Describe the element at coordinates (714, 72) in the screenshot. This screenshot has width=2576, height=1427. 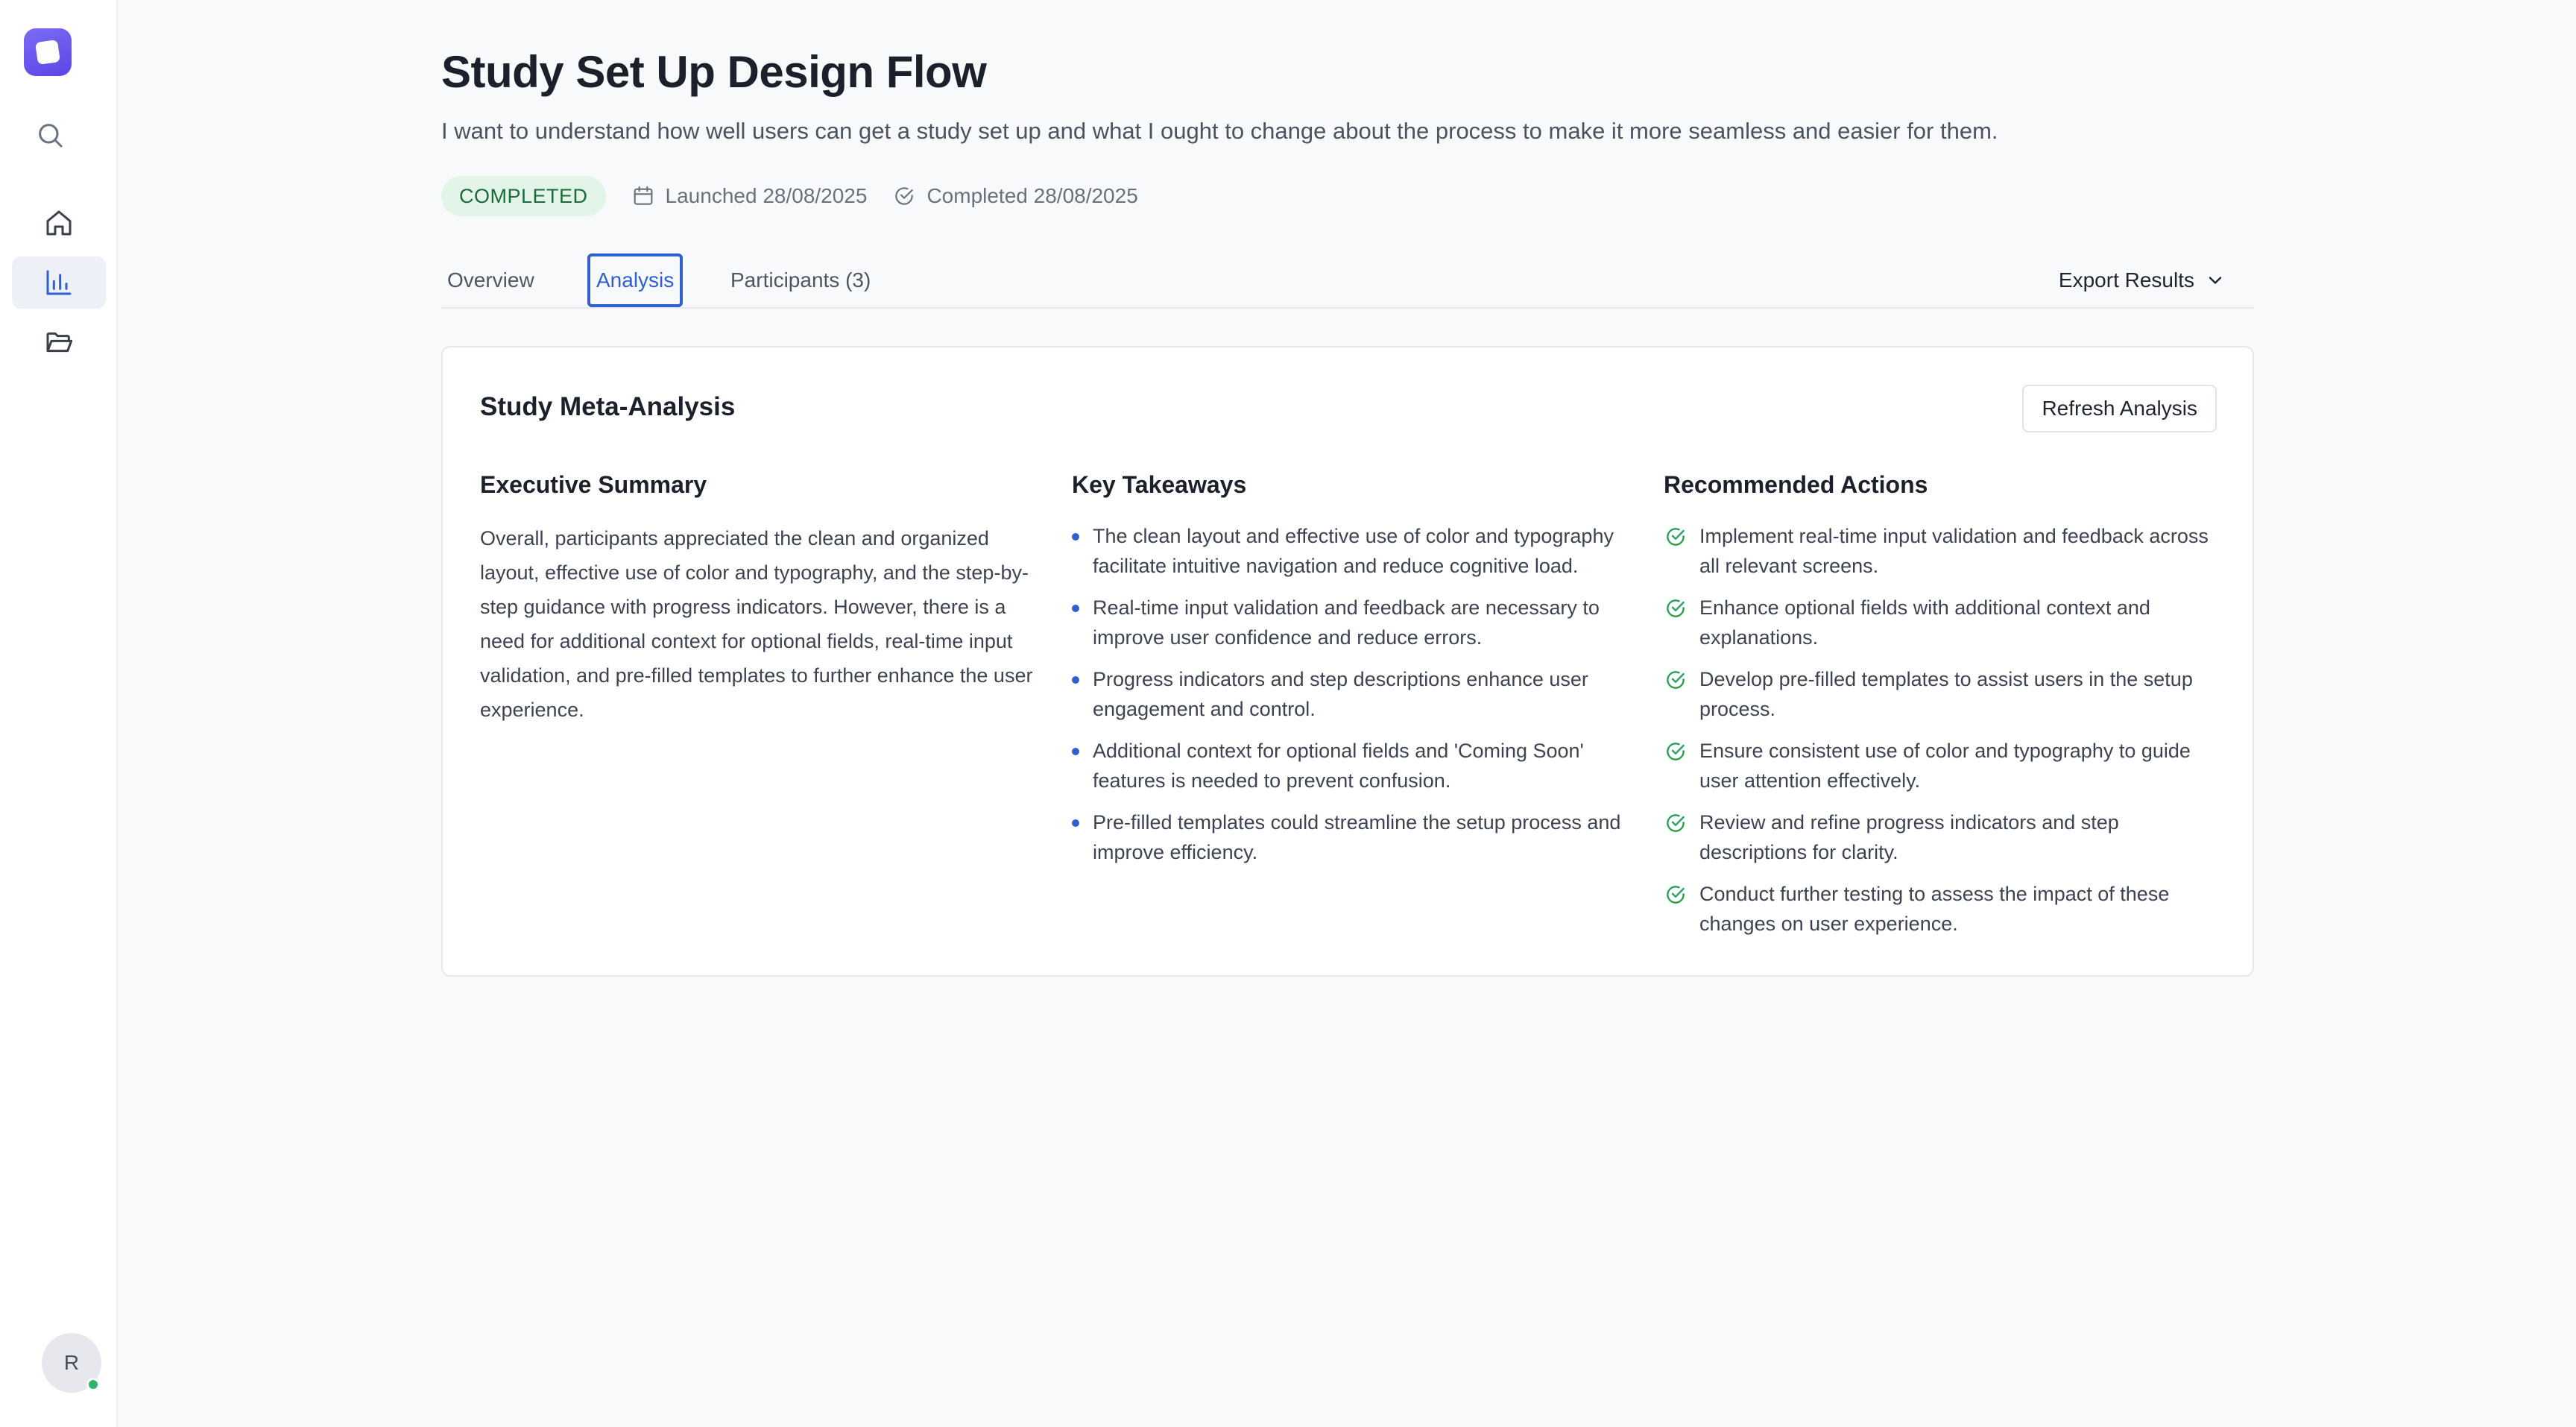
I see `page-title: Study Set Up Design Flow` at that location.